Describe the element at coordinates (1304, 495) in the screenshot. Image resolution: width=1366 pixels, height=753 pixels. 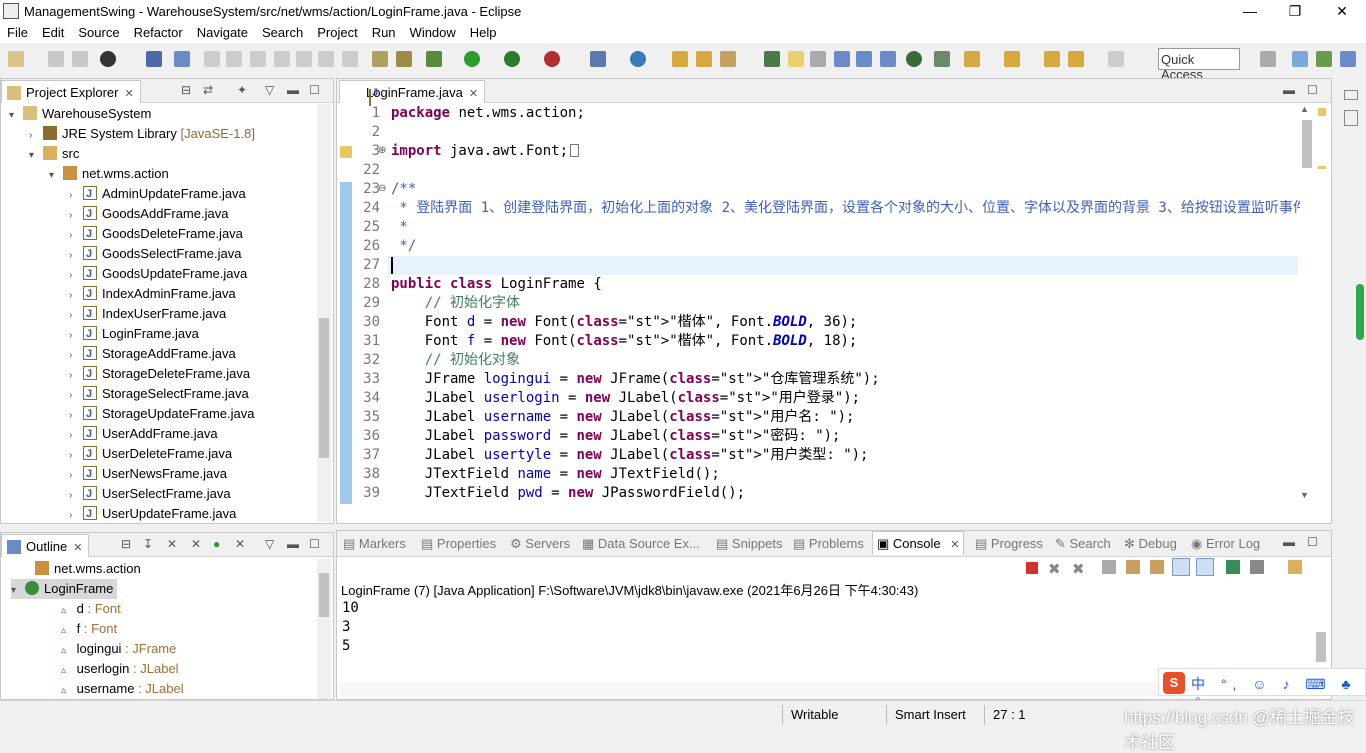
I see `scroll-down-icon: ▼` at that location.